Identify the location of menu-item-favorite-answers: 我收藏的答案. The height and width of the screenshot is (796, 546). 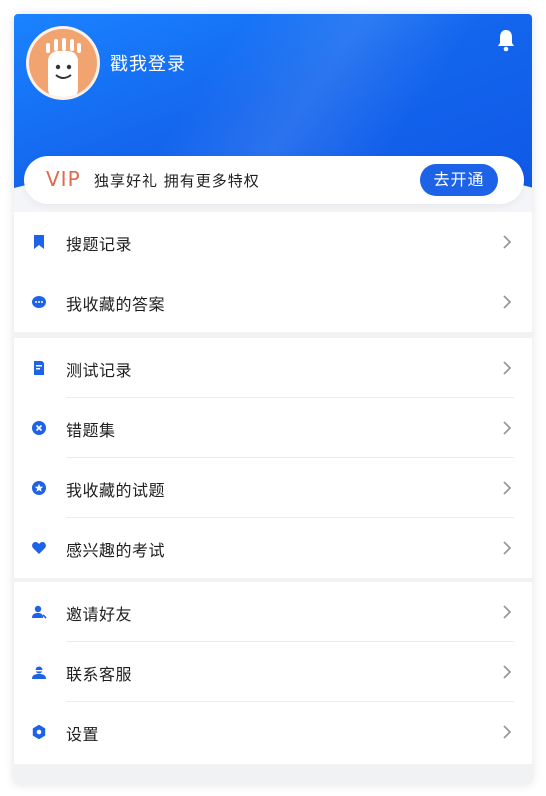
(273, 302).